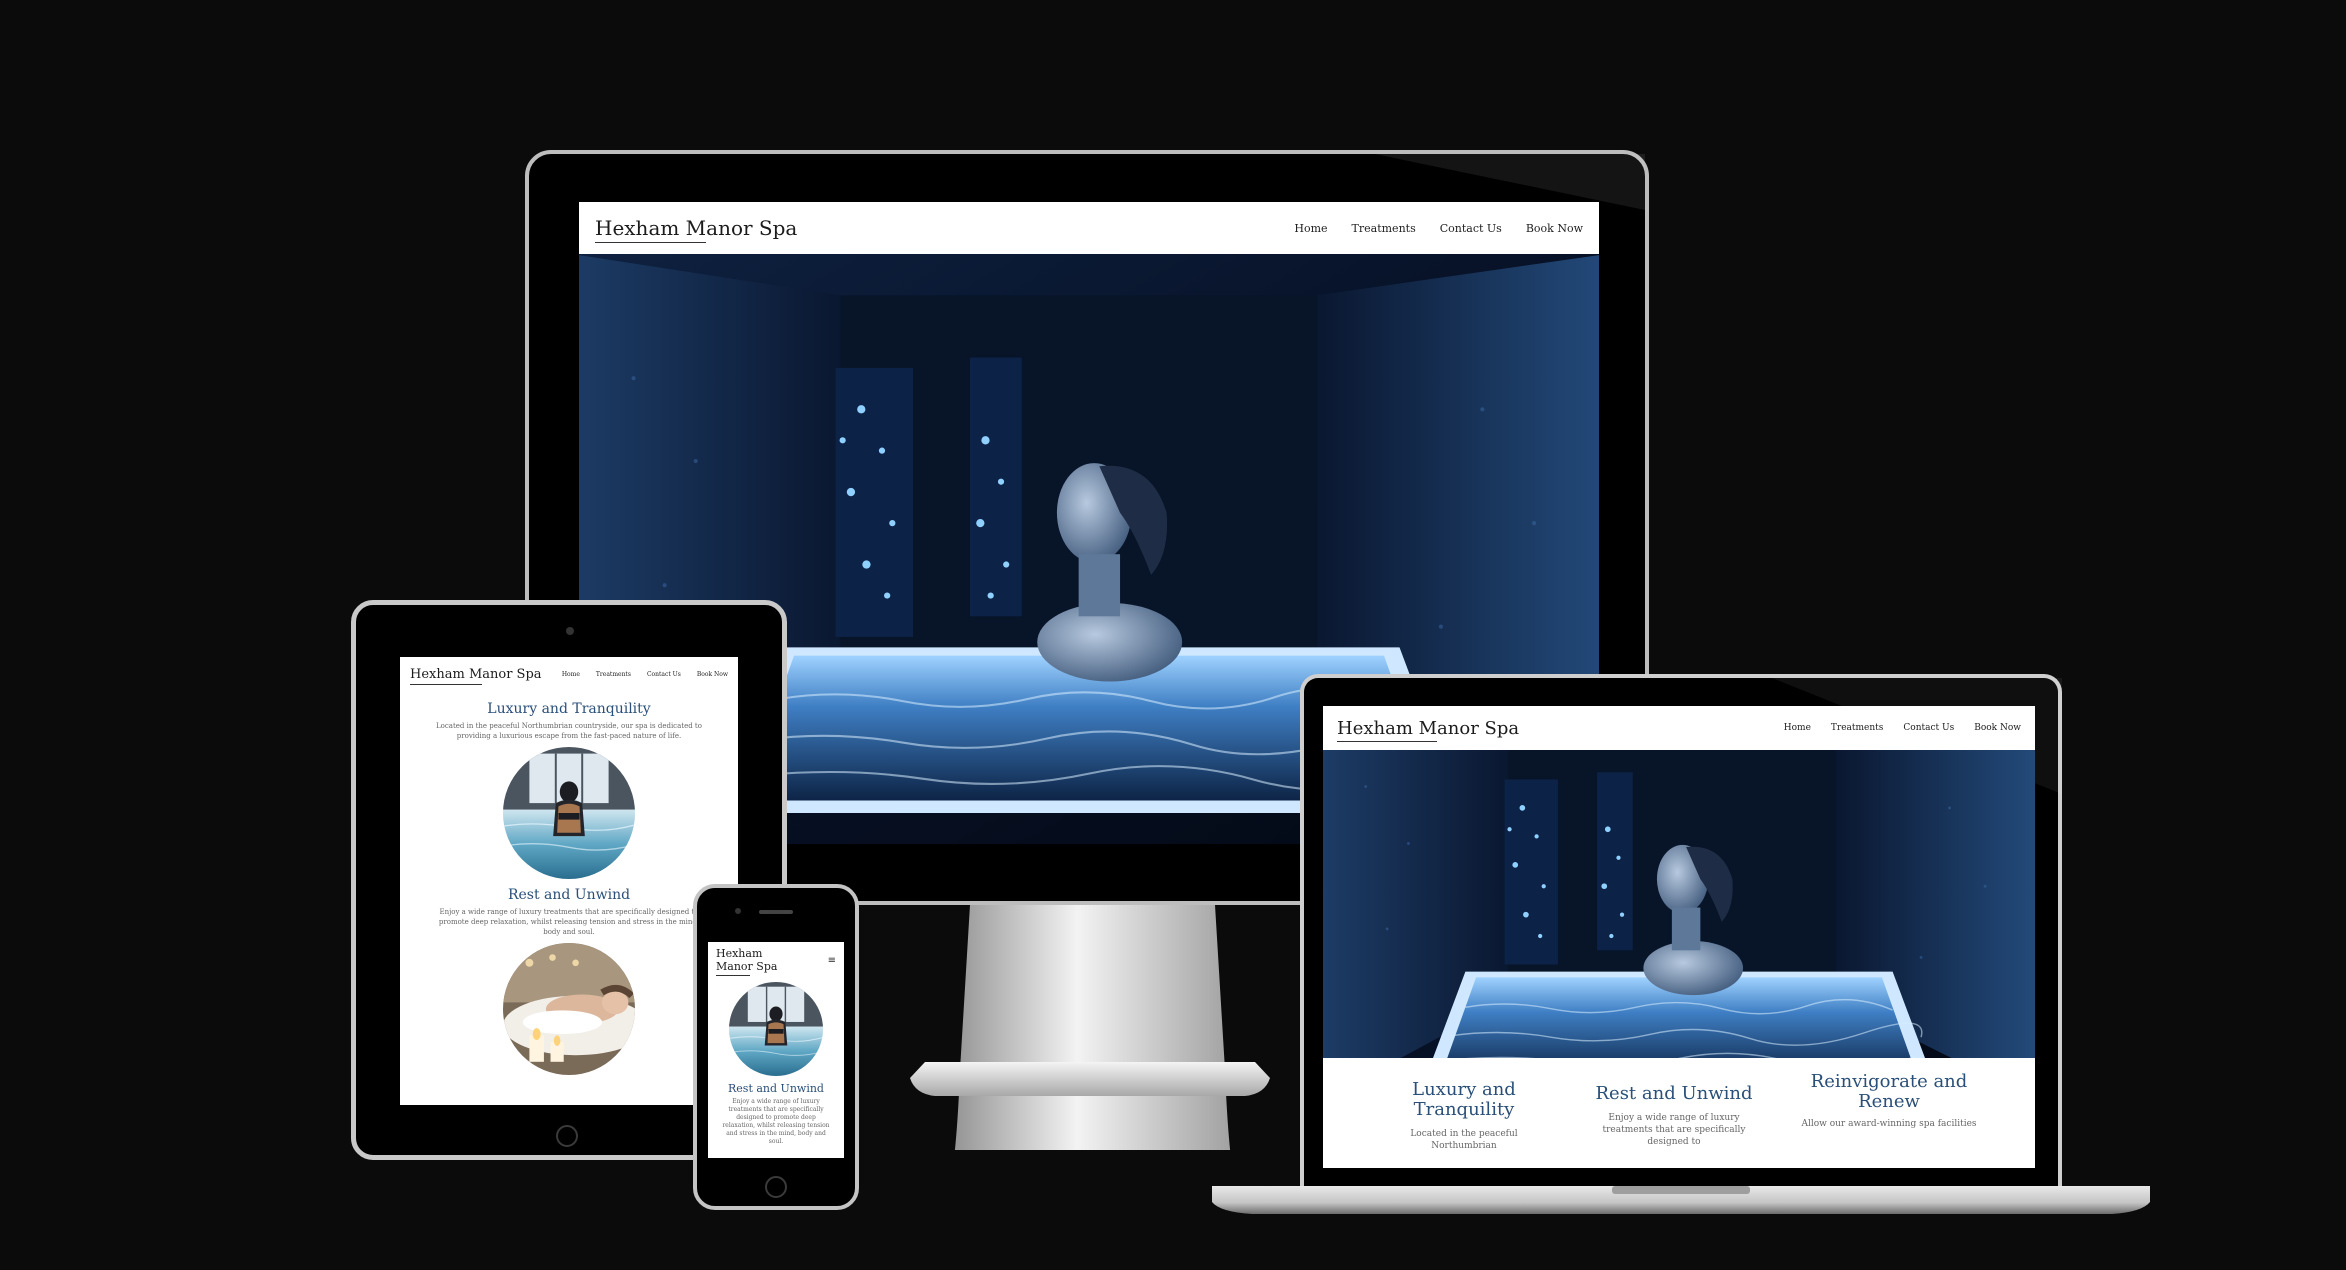 The height and width of the screenshot is (1270, 2346). I want to click on feature-rest-title: Rest and Unwind, so click(1674, 1093).